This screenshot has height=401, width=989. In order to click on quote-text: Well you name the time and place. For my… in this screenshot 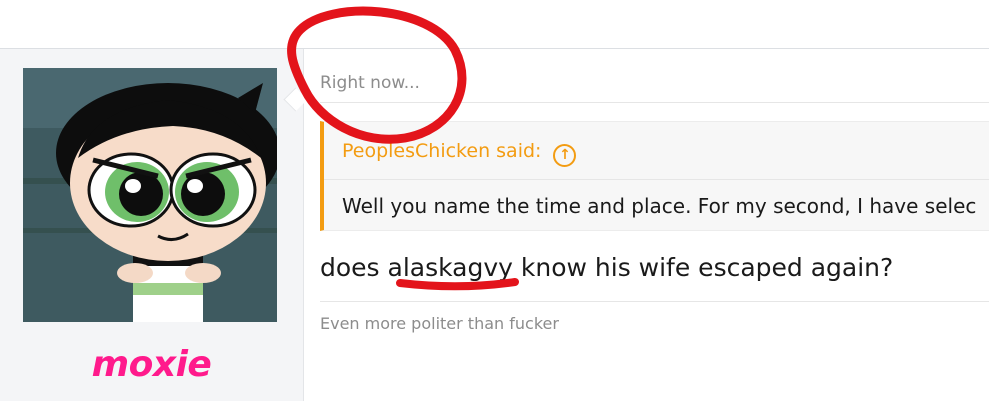, I will do `click(659, 206)`.